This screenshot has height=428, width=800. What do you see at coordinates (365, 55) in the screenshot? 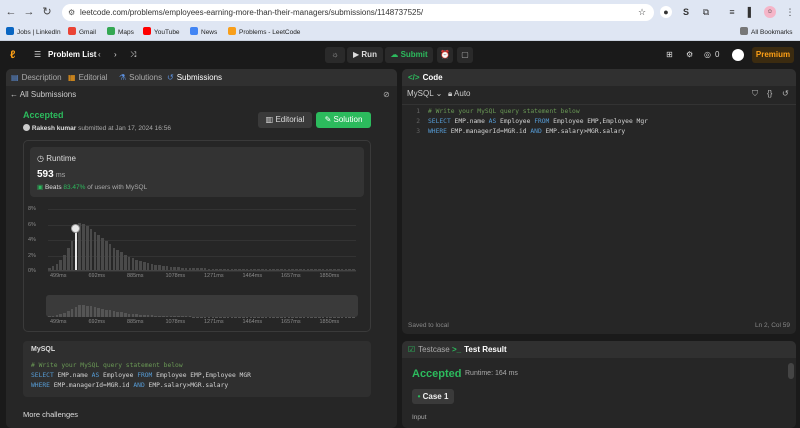
I see `run-button: ▶ Run` at bounding box center [365, 55].